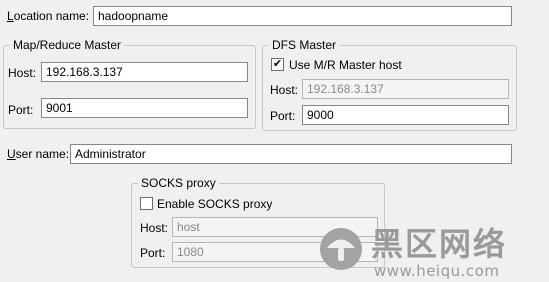  What do you see at coordinates (405, 115) in the screenshot?
I see `dfs-port-input: 9000` at bounding box center [405, 115].